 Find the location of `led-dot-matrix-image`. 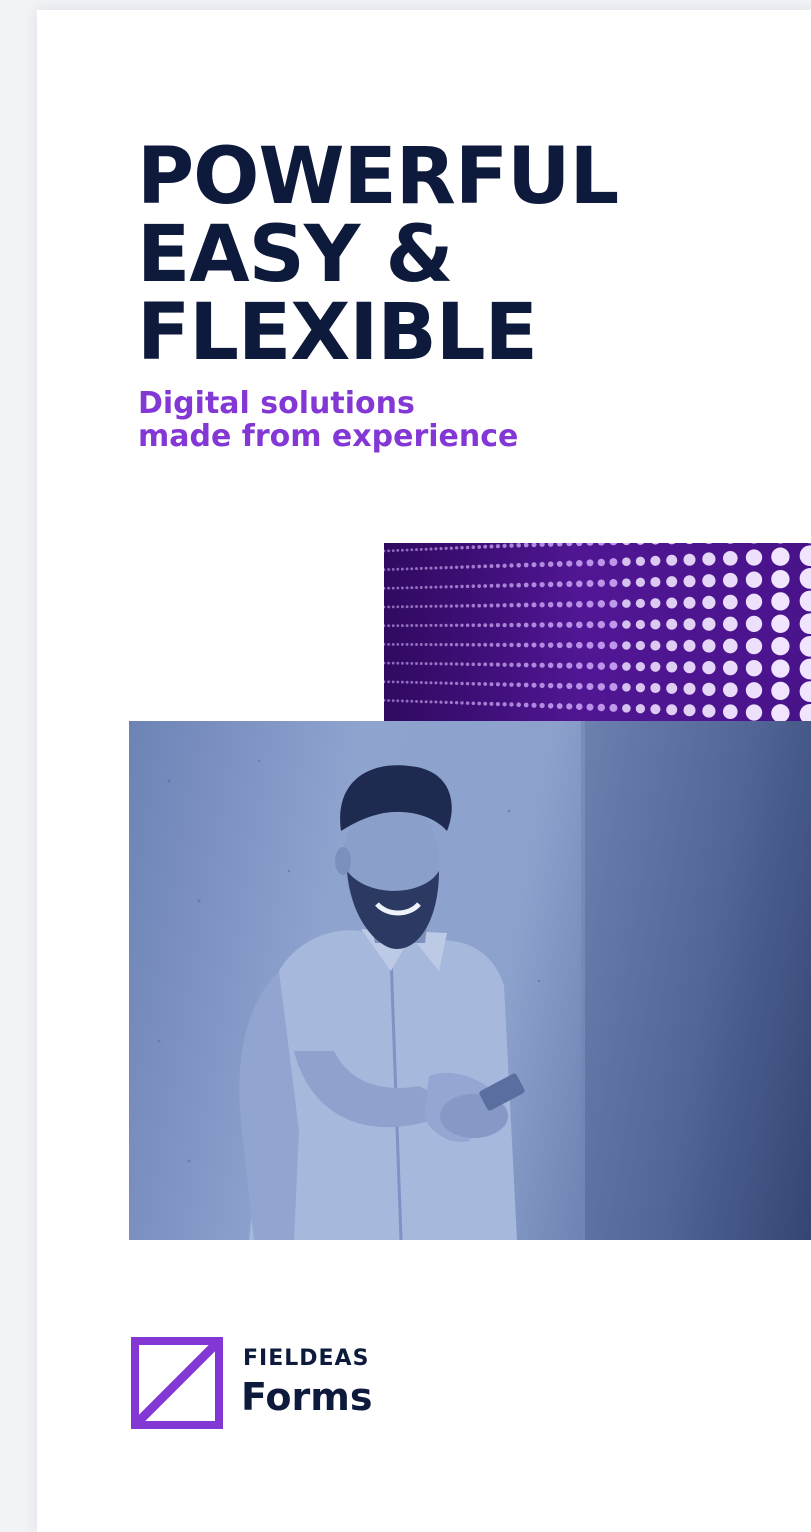

led-dot-matrix-image is located at coordinates (597, 632).